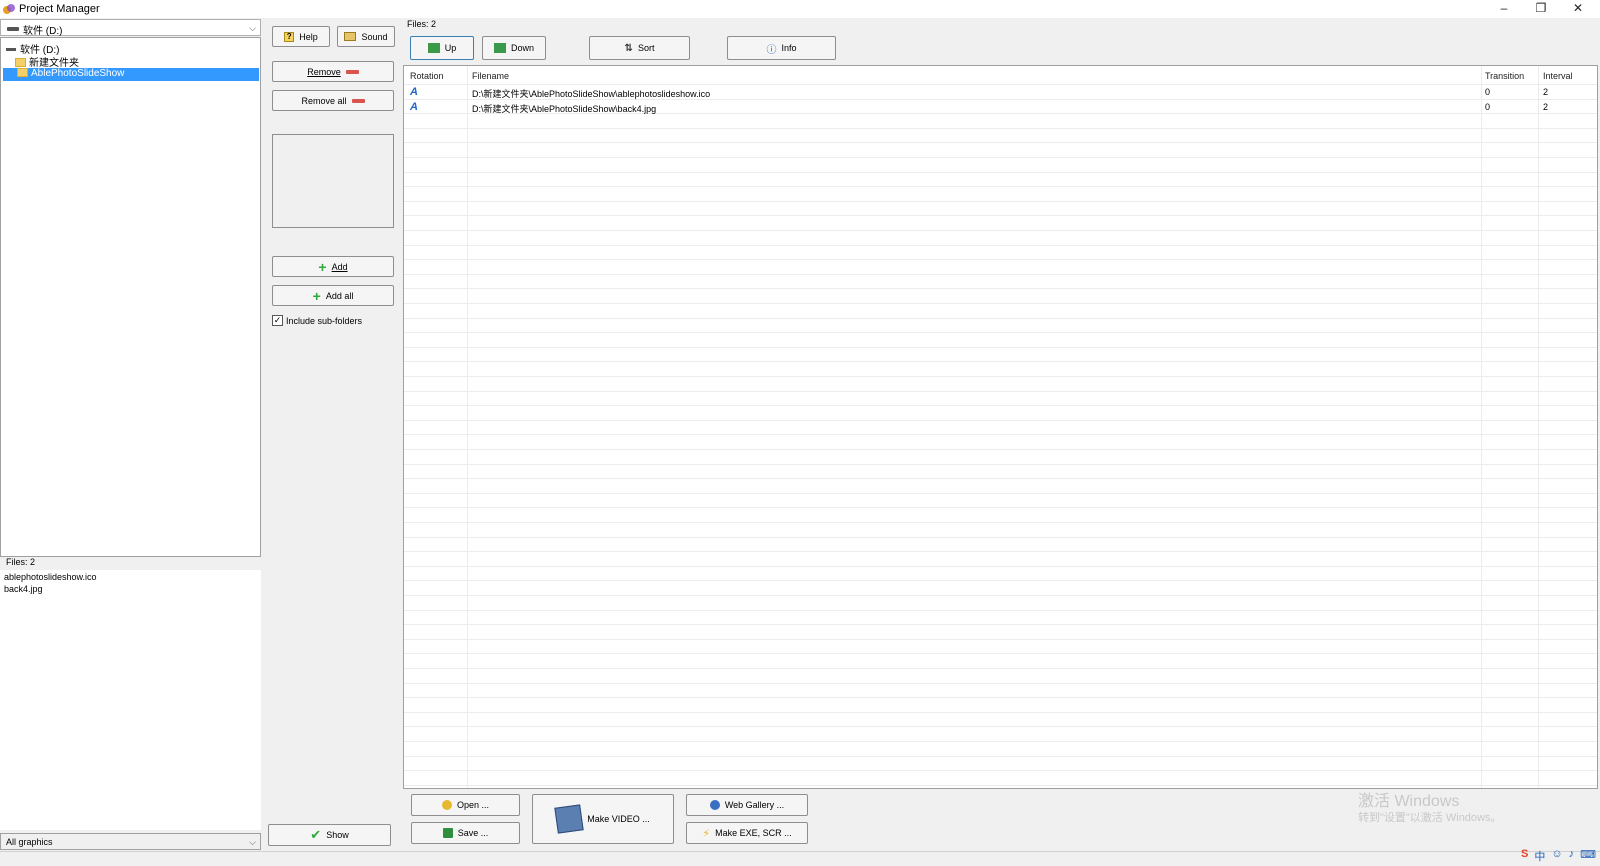 This screenshot has width=1600, height=866. Describe the element at coordinates (339, 295) in the screenshot. I see `add-all-label: Add all` at that location.